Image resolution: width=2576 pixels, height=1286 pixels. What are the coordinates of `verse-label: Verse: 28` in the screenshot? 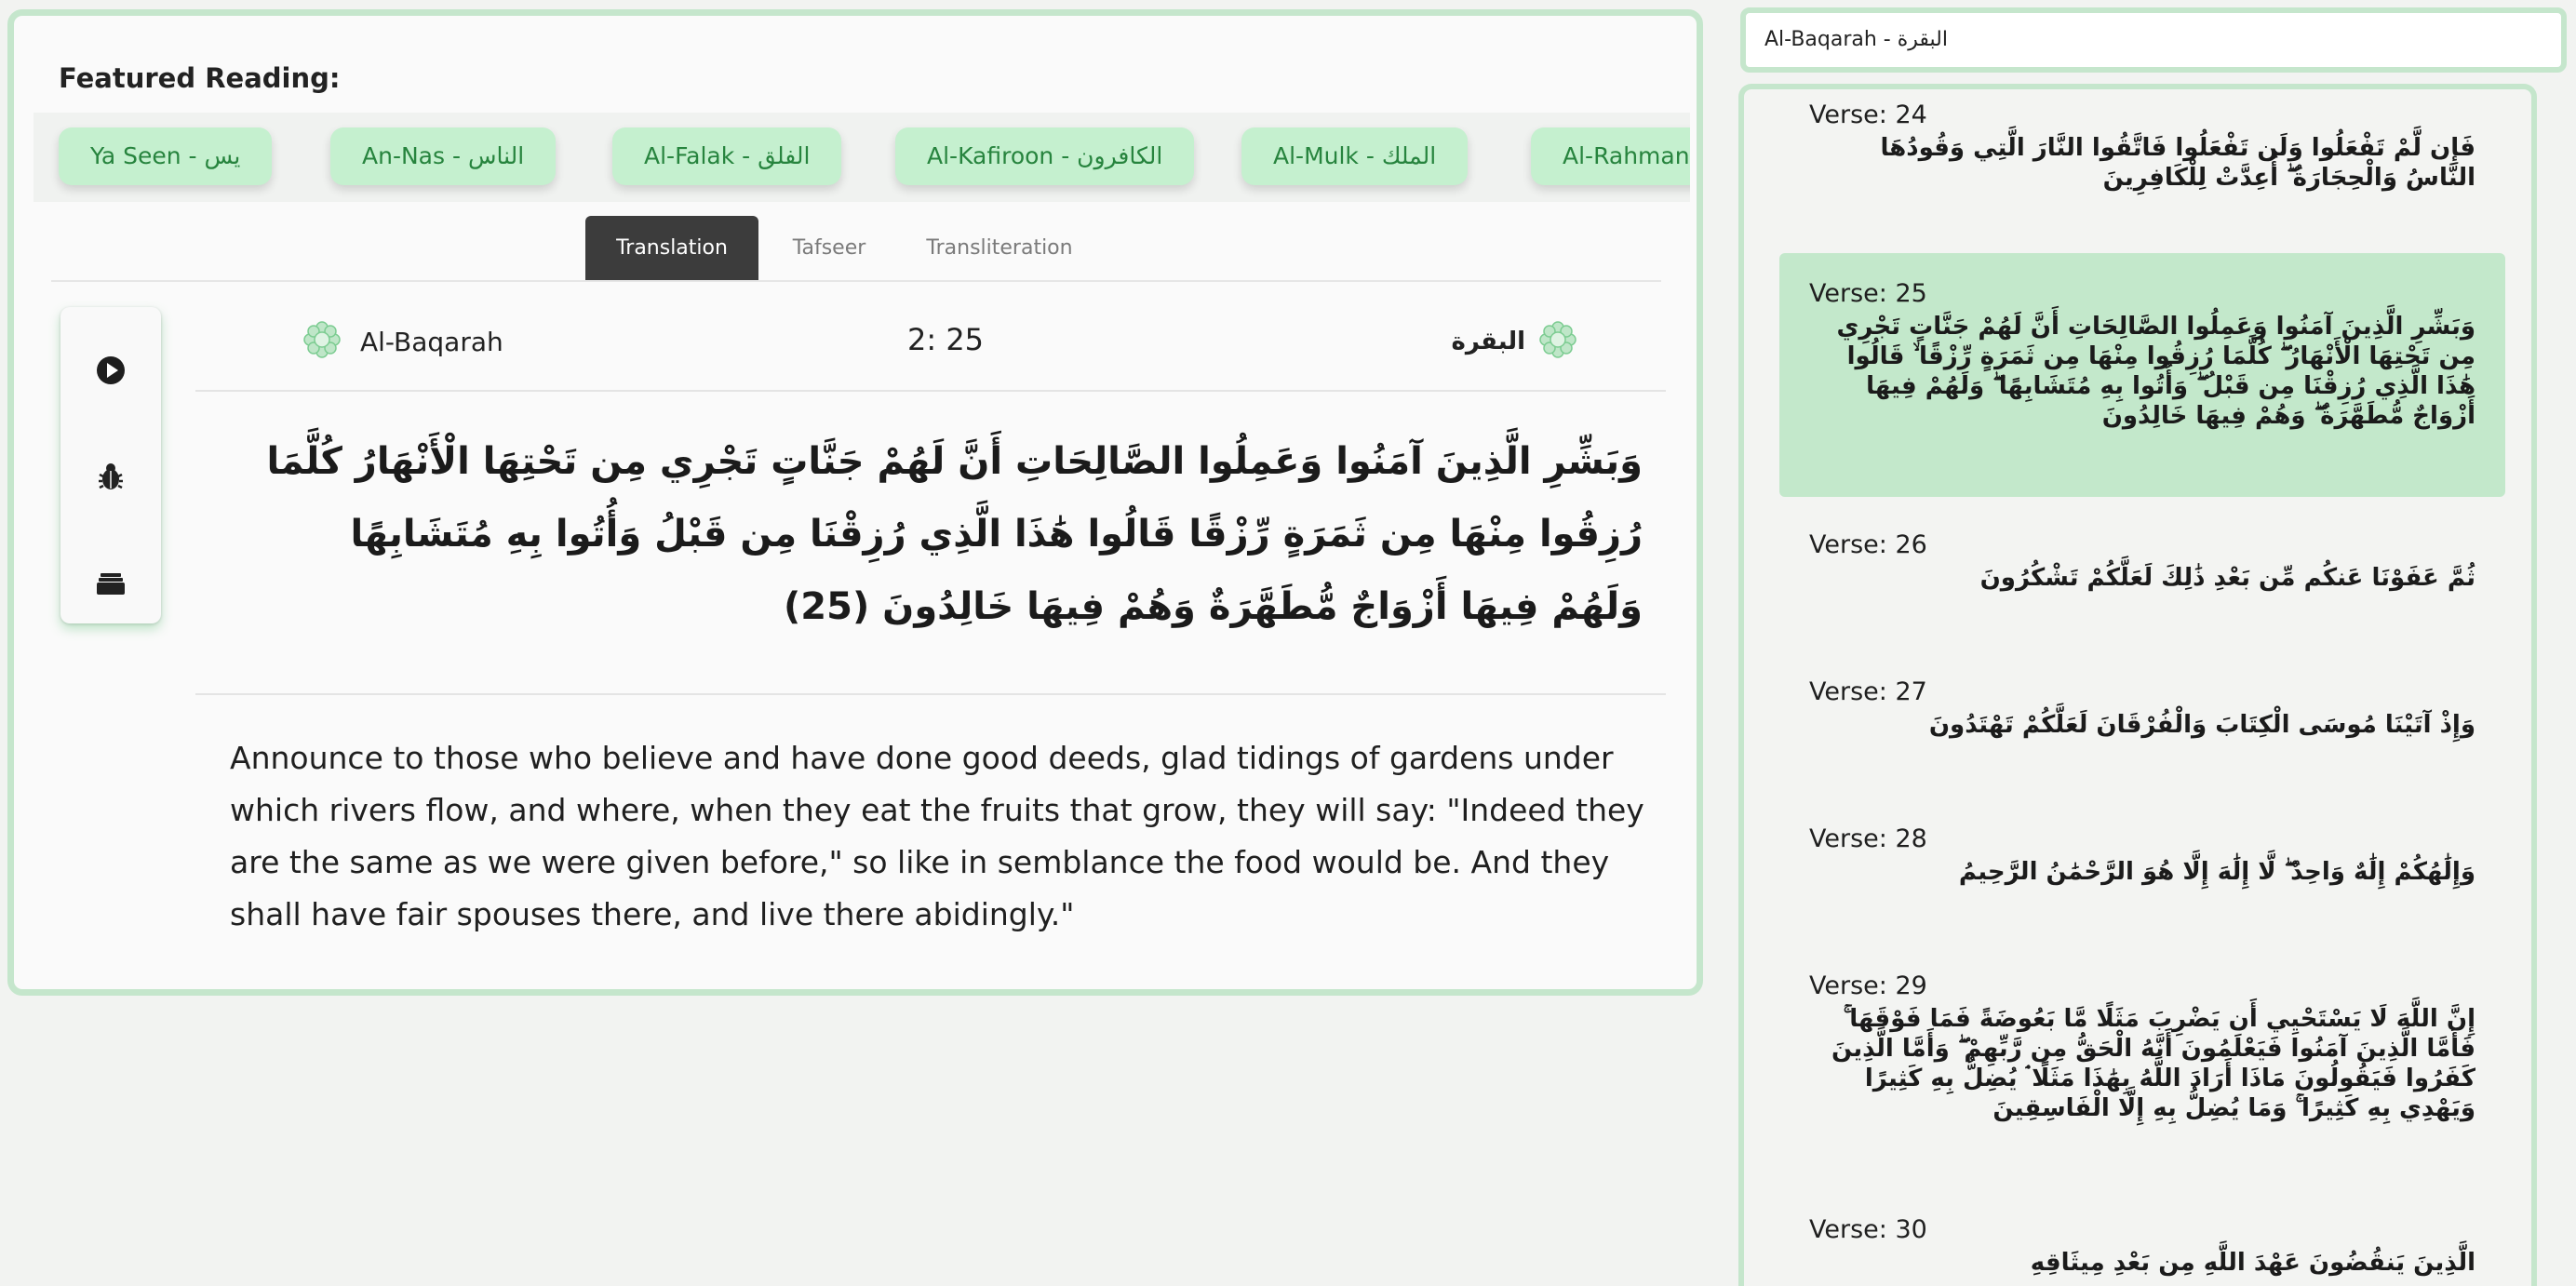 It's located at (1868, 838).